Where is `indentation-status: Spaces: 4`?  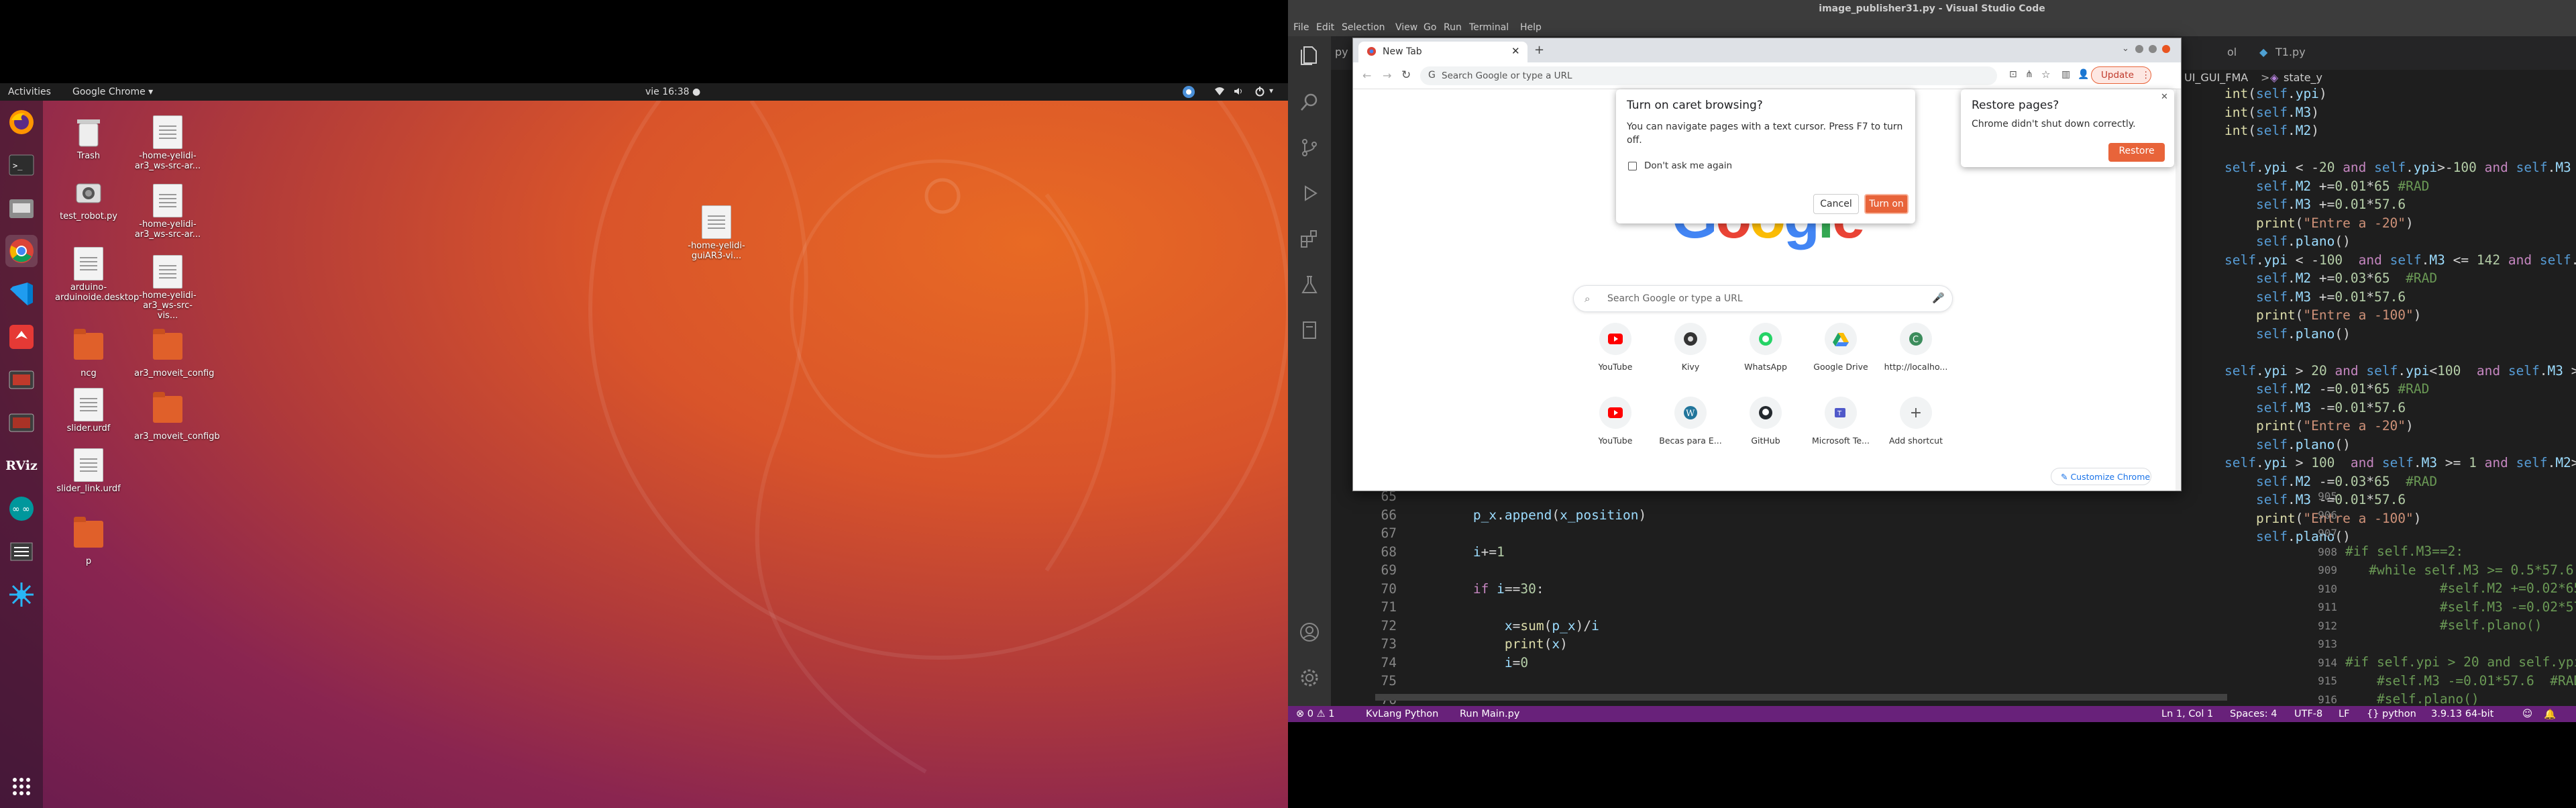
indentation-status: Spaces: 4 is located at coordinates (2253, 714).